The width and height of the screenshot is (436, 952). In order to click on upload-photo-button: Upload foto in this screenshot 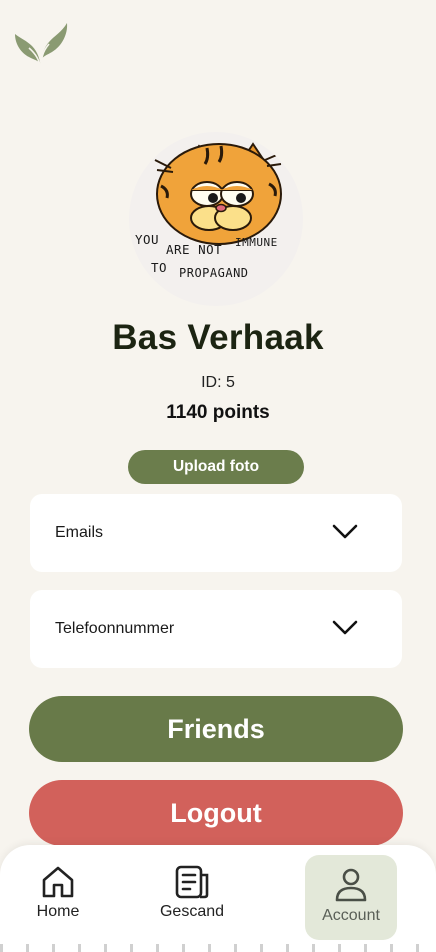, I will do `click(216, 467)`.